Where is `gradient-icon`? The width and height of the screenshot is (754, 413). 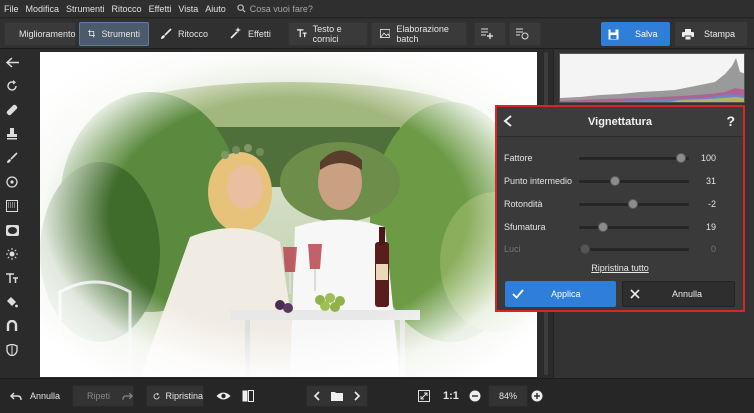 gradient-icon is located at coordinates (12, 206).